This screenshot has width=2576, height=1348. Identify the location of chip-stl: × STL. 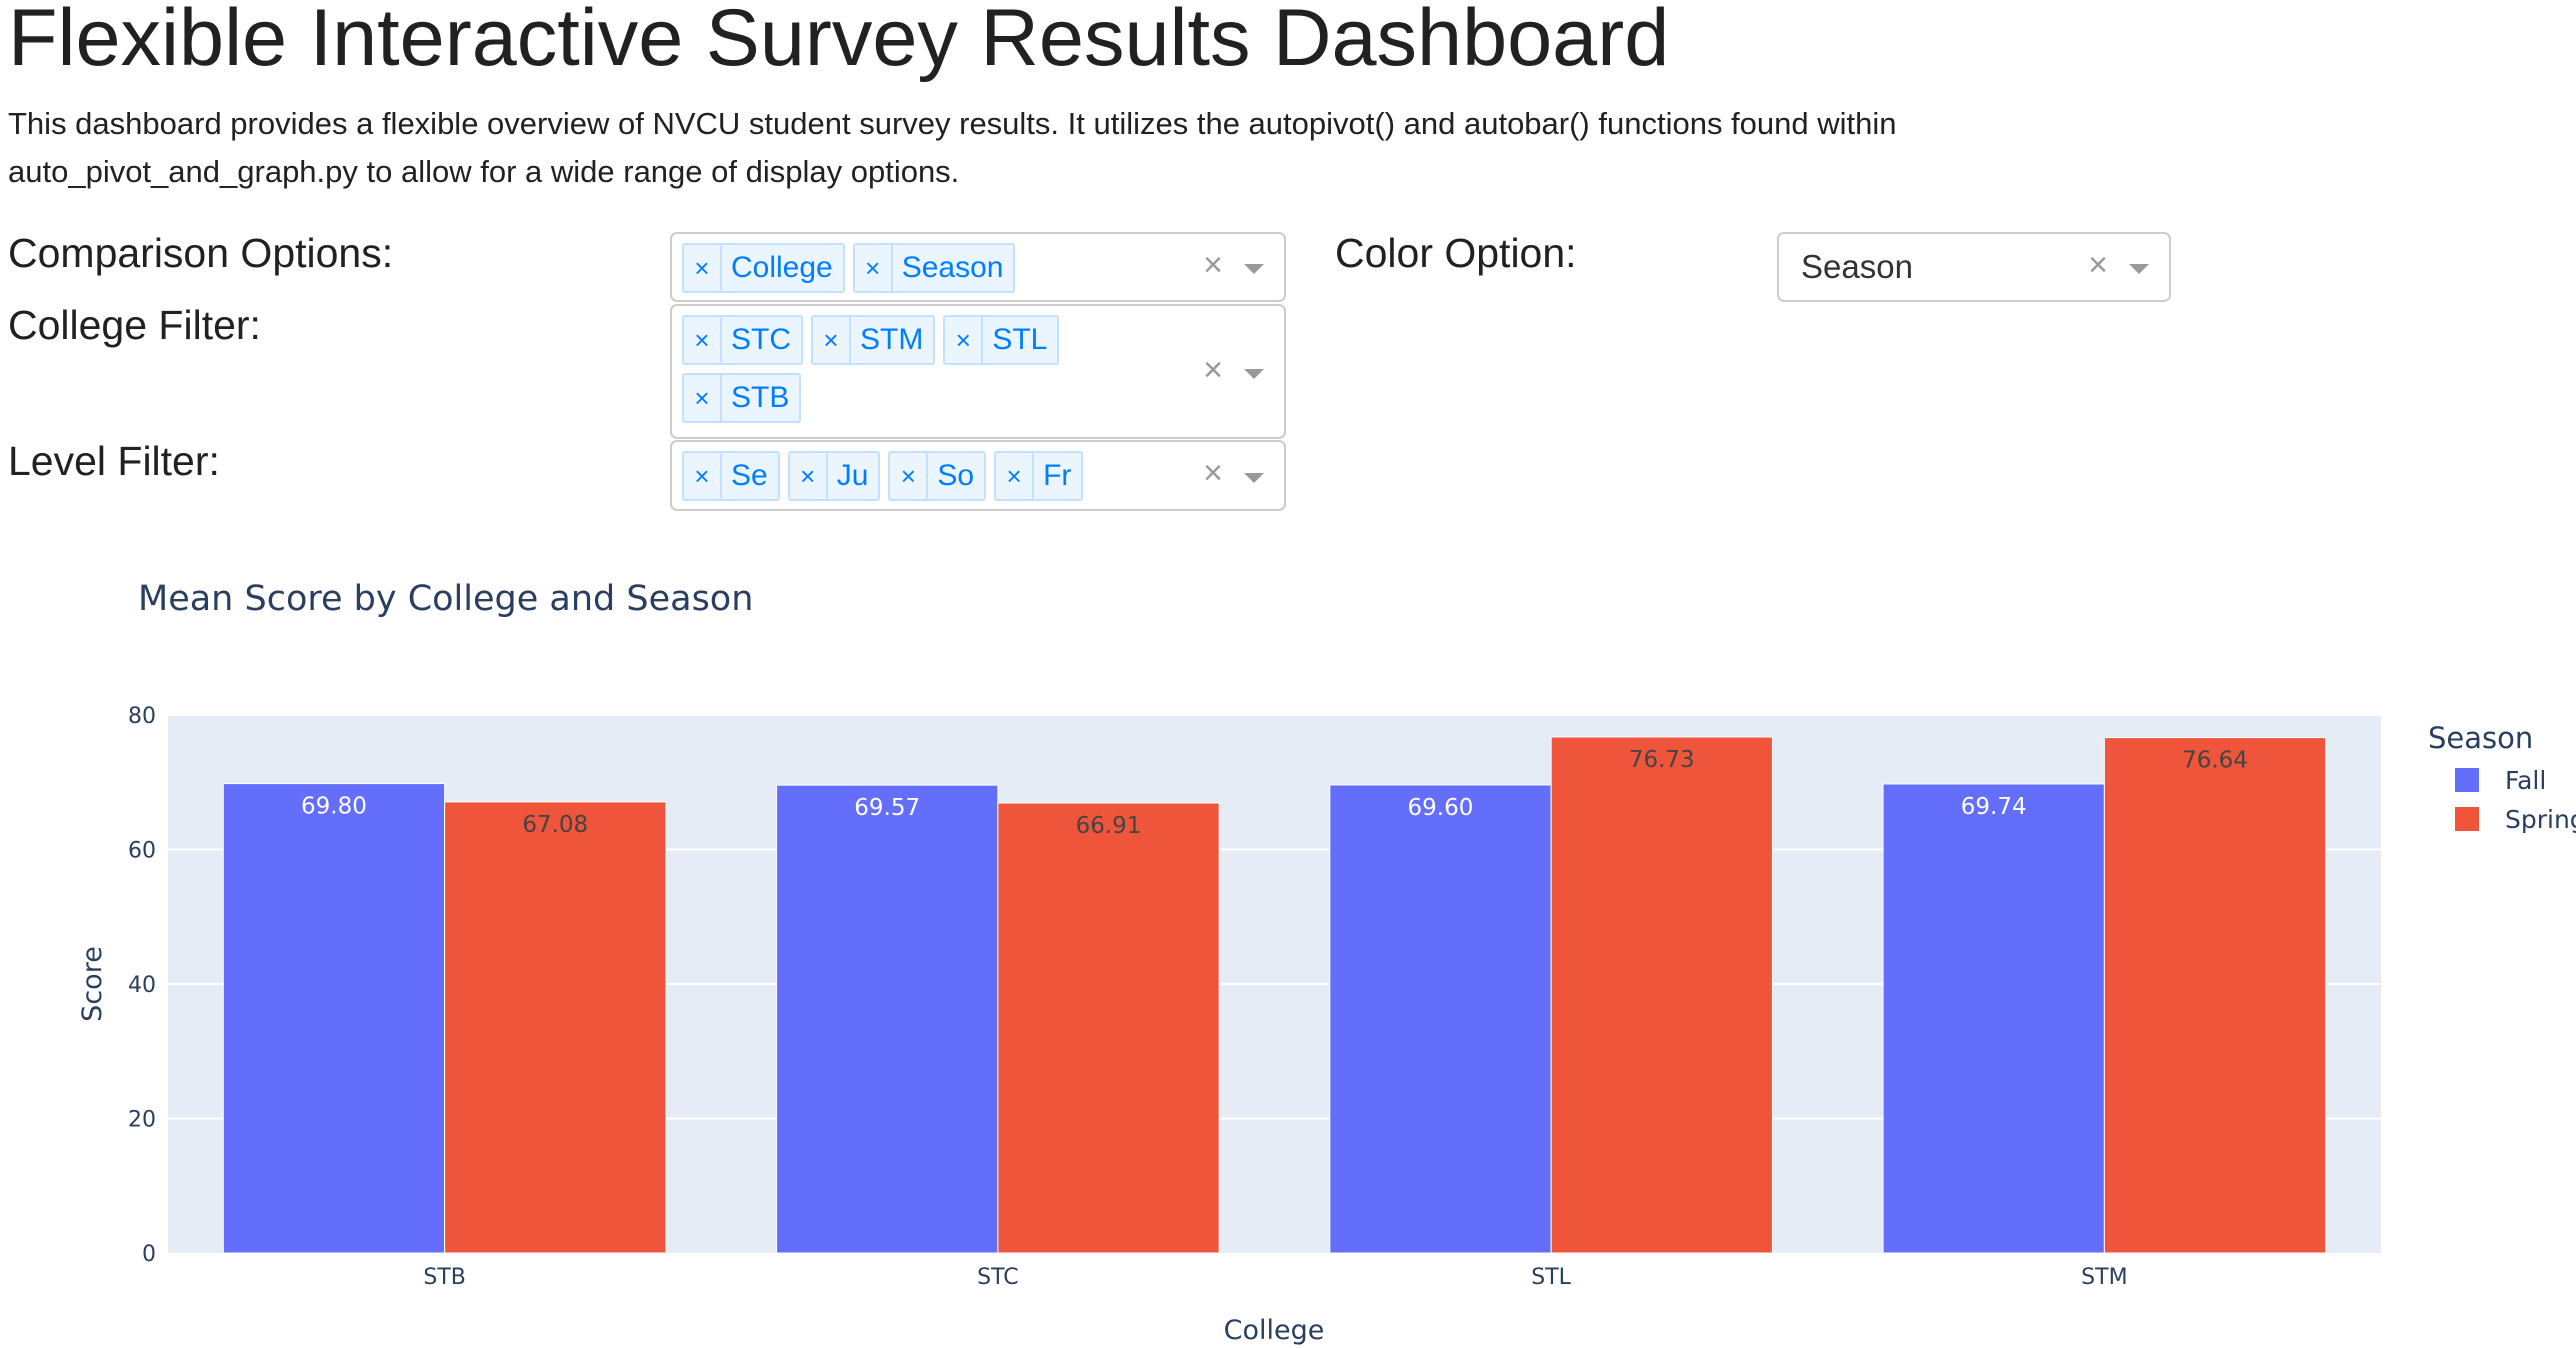
(1001, 340).